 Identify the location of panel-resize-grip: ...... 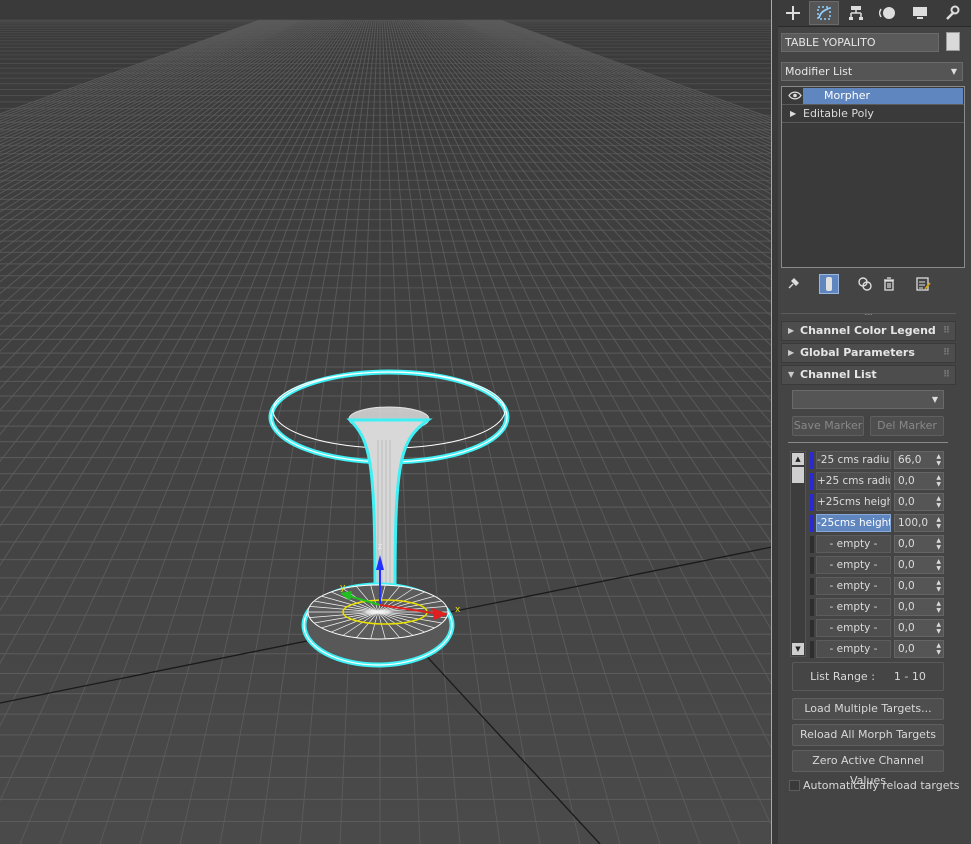
(868, 312).